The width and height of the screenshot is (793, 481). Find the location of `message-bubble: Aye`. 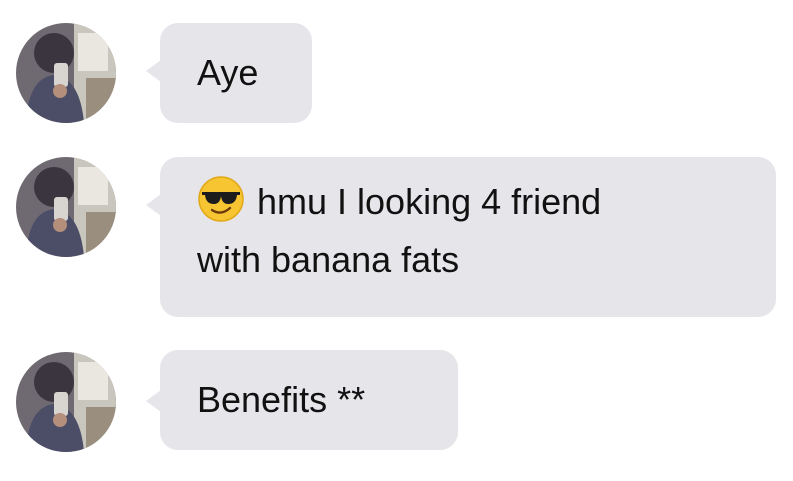

message-bubble: Aye is located at coordinates (229, 73).